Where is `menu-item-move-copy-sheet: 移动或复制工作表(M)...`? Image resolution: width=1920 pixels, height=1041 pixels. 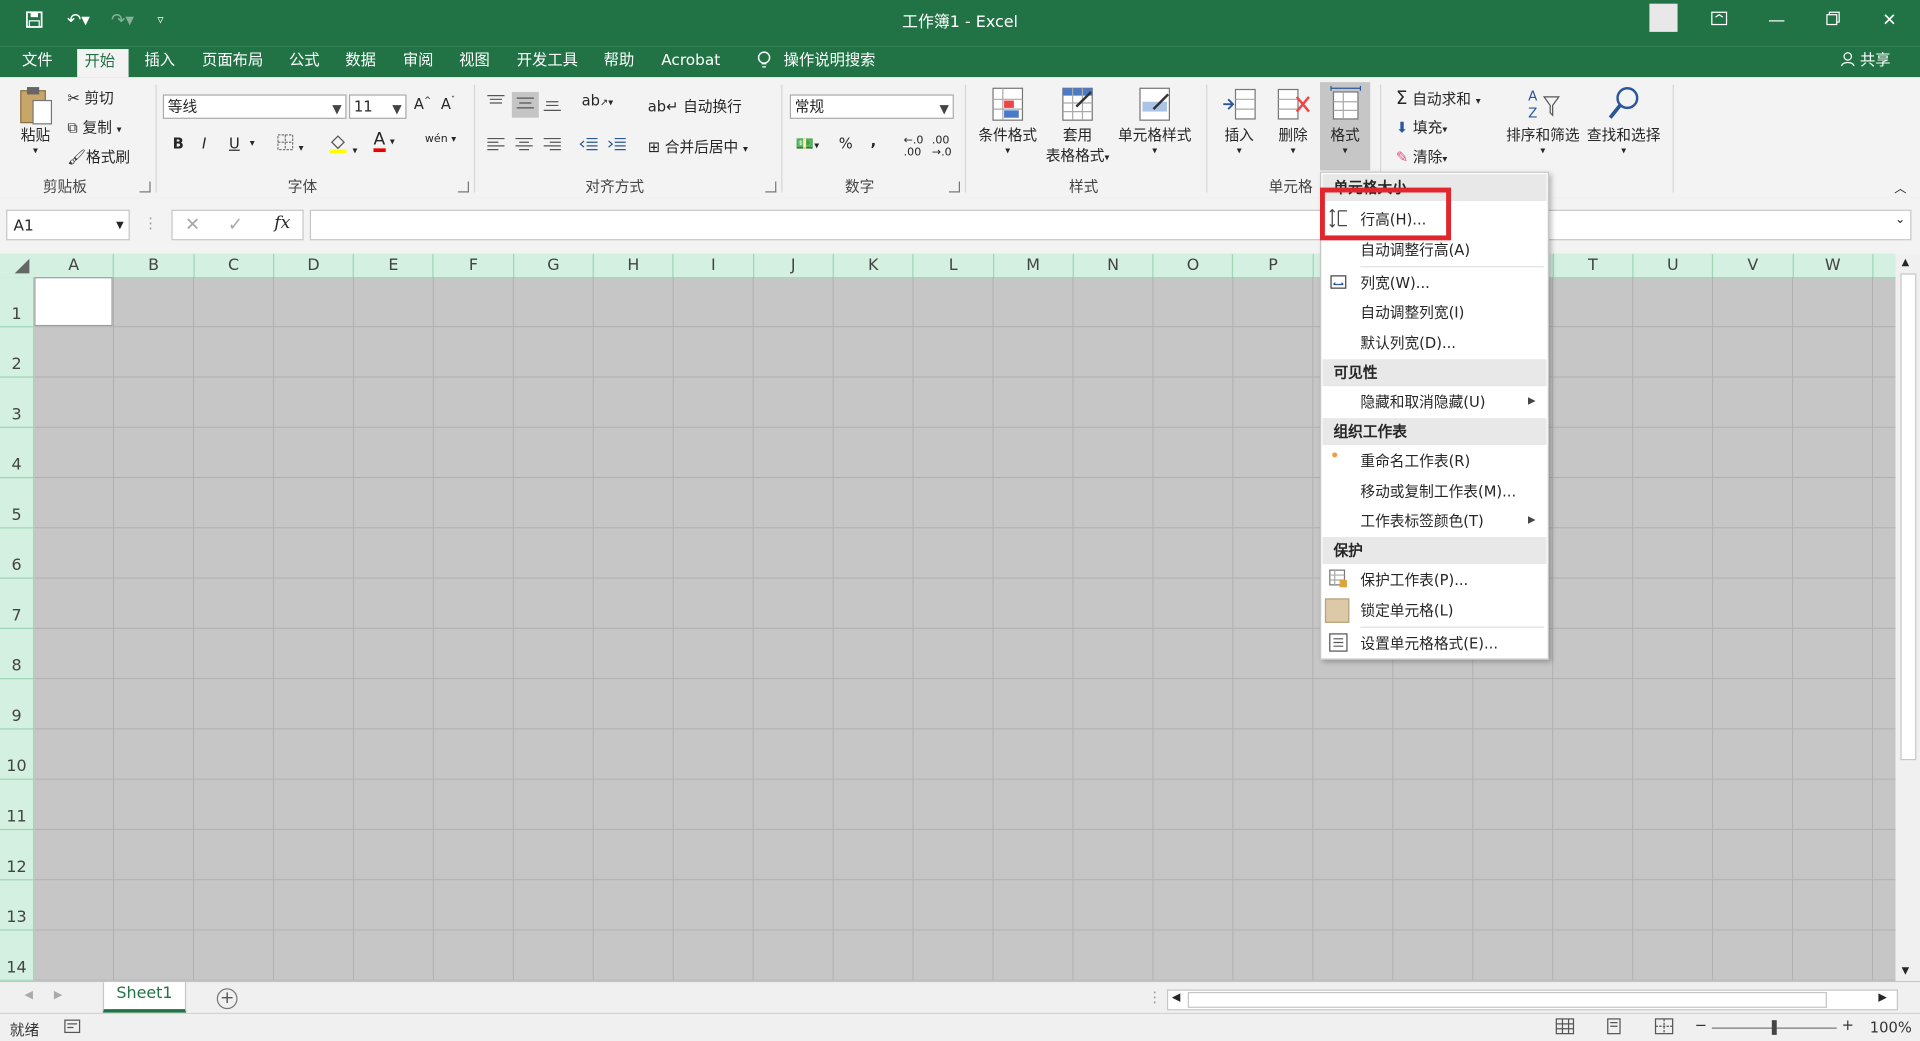 menu-item-move-copy-sheet: 移动或复制工作表(M)... is located at coordinates (1452, 491).